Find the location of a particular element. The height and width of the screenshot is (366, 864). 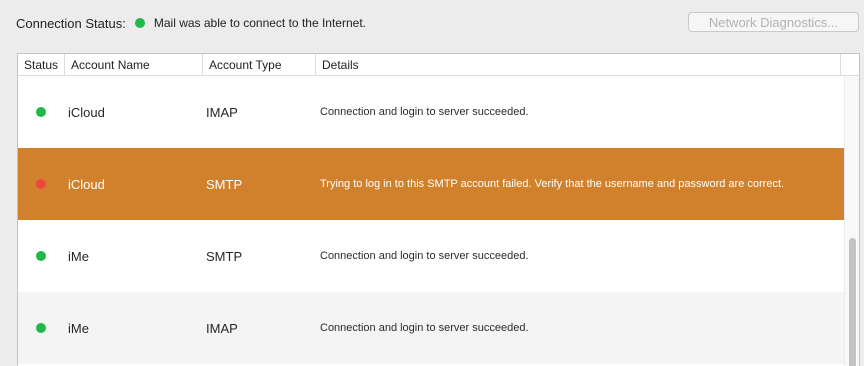

column-header-status: Status is located at coordinates (41, 64).